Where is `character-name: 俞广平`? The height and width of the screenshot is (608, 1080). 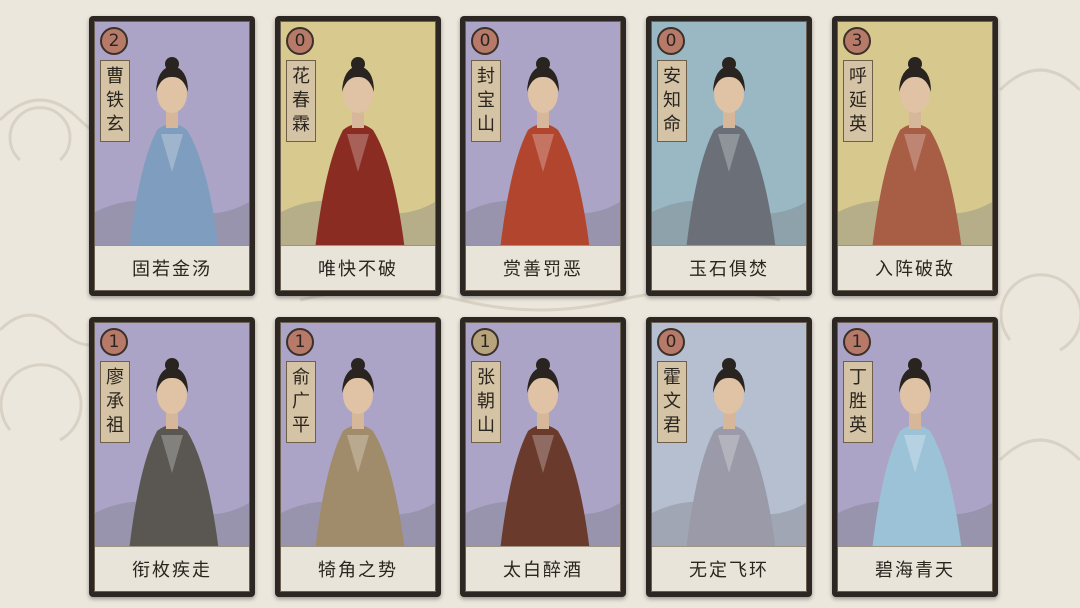
character-name: 俞广平 is located at coordinates (301, 402).